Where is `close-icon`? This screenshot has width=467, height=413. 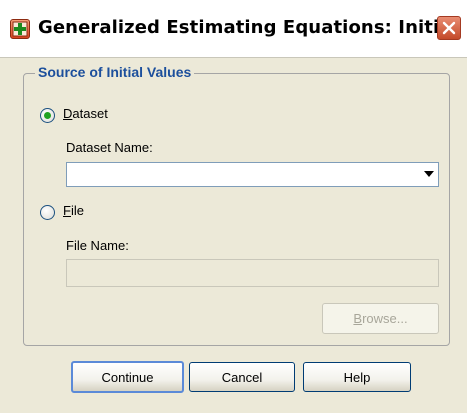
close-icon is located at coordinates (449, 28).